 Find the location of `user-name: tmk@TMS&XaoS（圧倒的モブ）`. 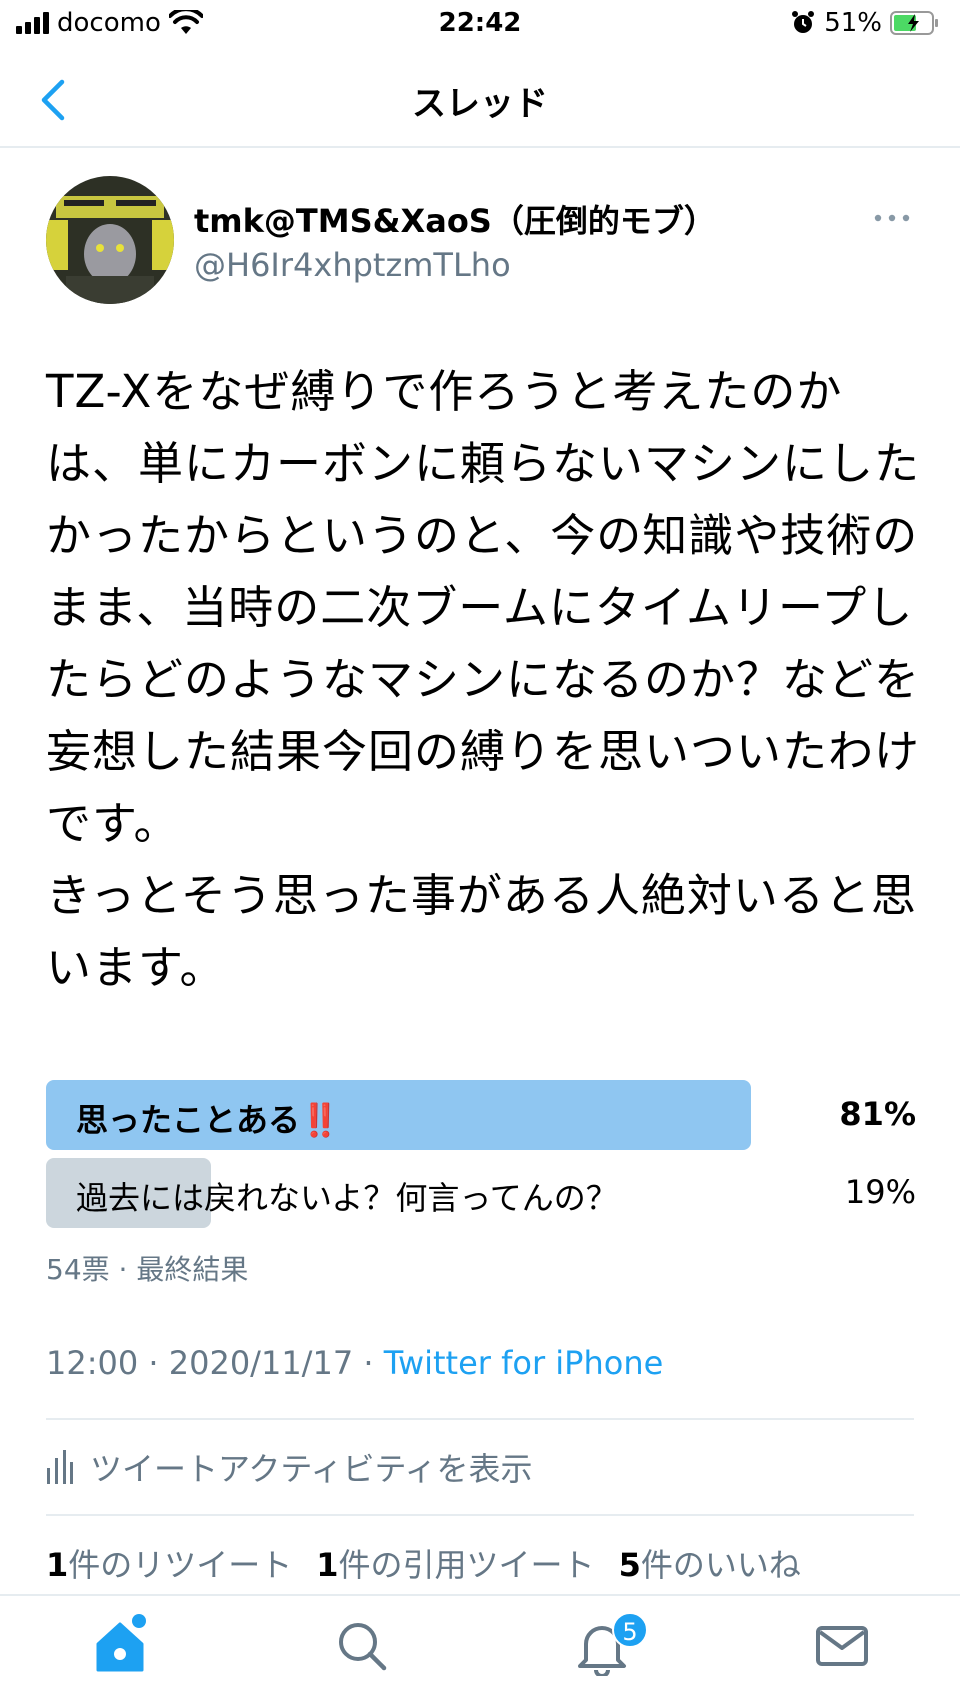

user-name: tmk@TMS&XaoS（圧倒的モブ） is located at coordinates (455, 219).